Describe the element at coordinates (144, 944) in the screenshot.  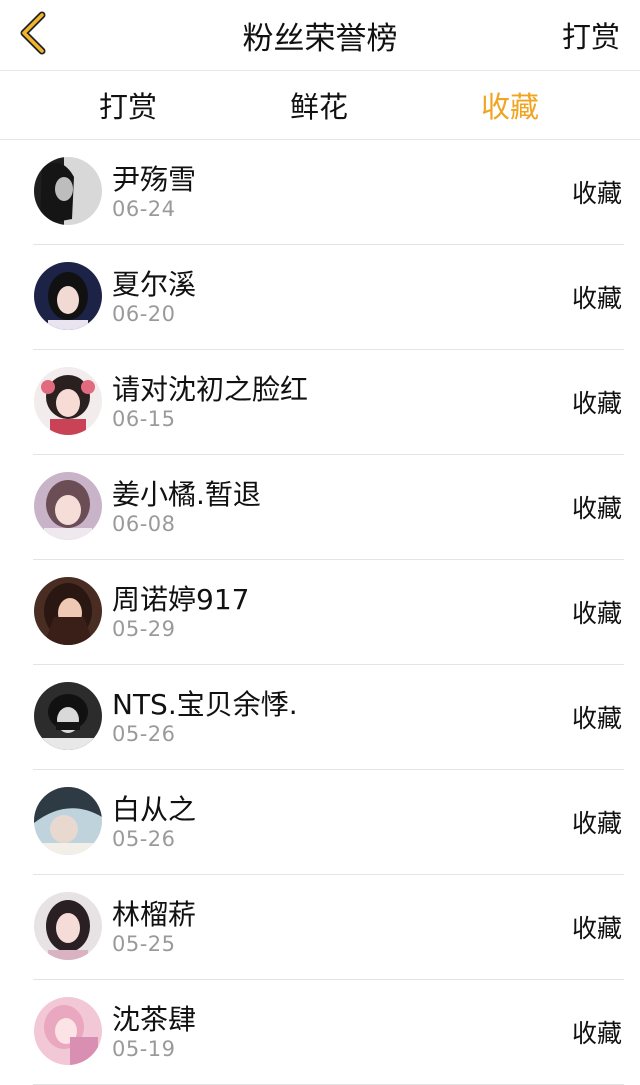
I see `fan-date: 05-25` at that location.